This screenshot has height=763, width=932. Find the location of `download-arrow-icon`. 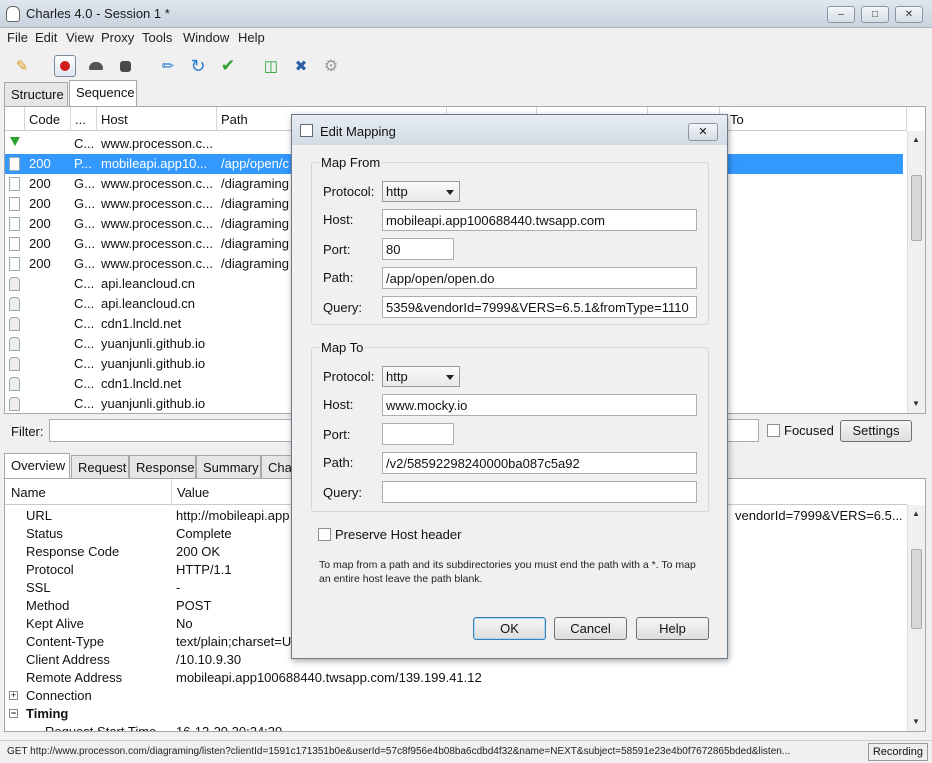

download-arrow-icon is located at coordinates (14, 144).